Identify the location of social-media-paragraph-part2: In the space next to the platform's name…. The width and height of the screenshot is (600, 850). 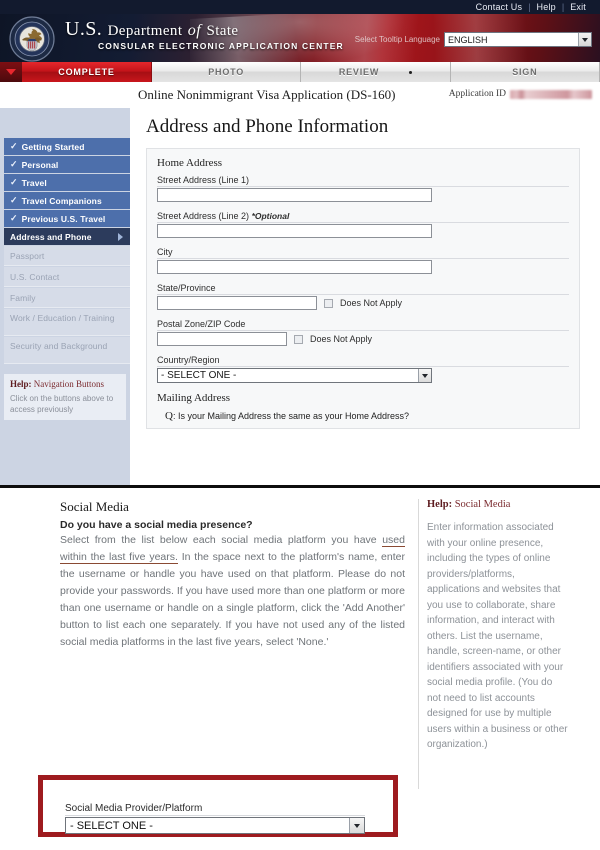
(232, 599).